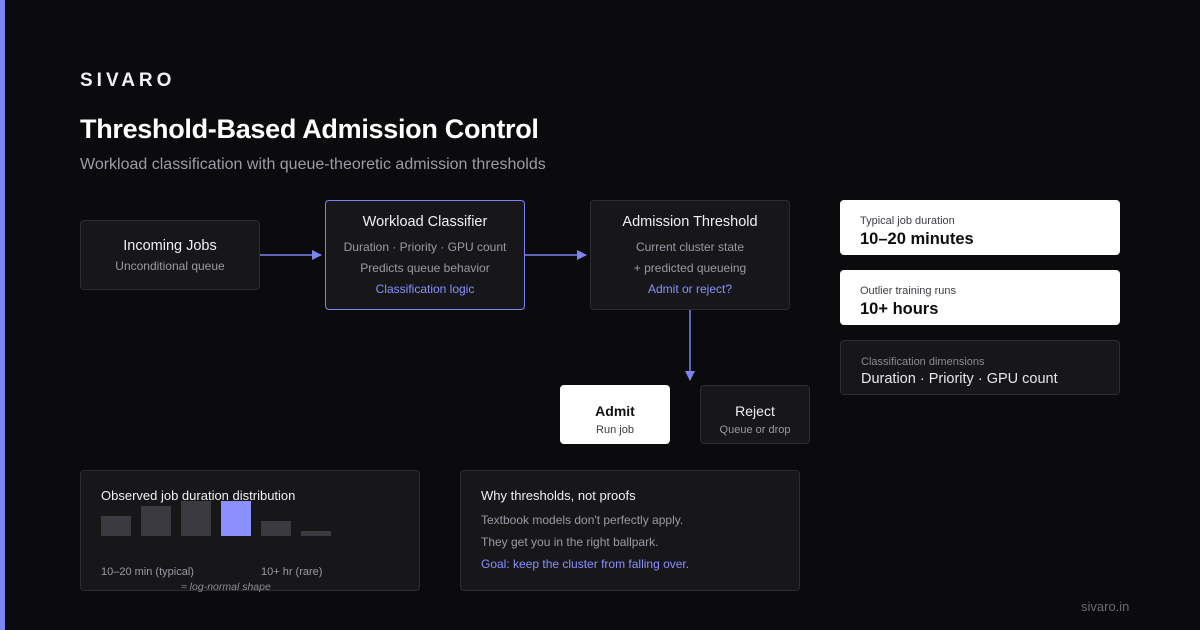 Image resolution: width=1200 pixels, height=630 pixels. What do you see at coordinates (226, 587) in the screenshot?
I see `distribution-note: ≈ log-normal shape` at bounding box center [226, 587].